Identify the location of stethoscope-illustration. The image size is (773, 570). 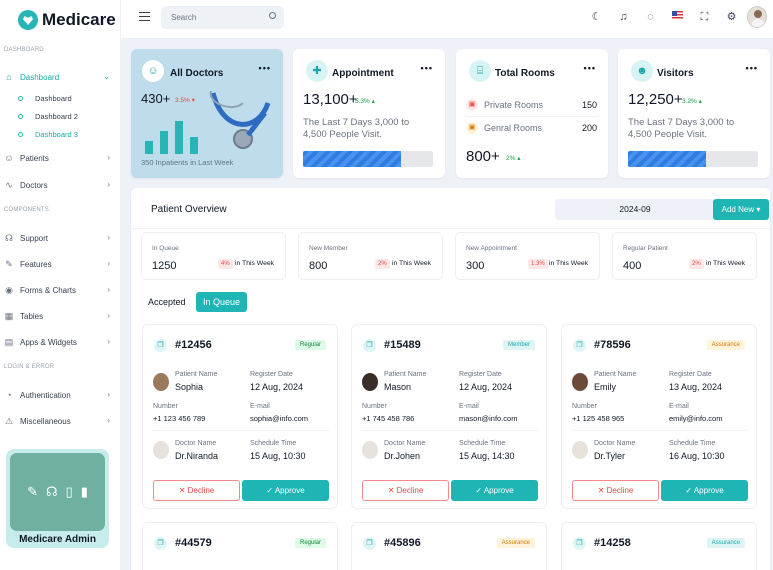
(240, 119).